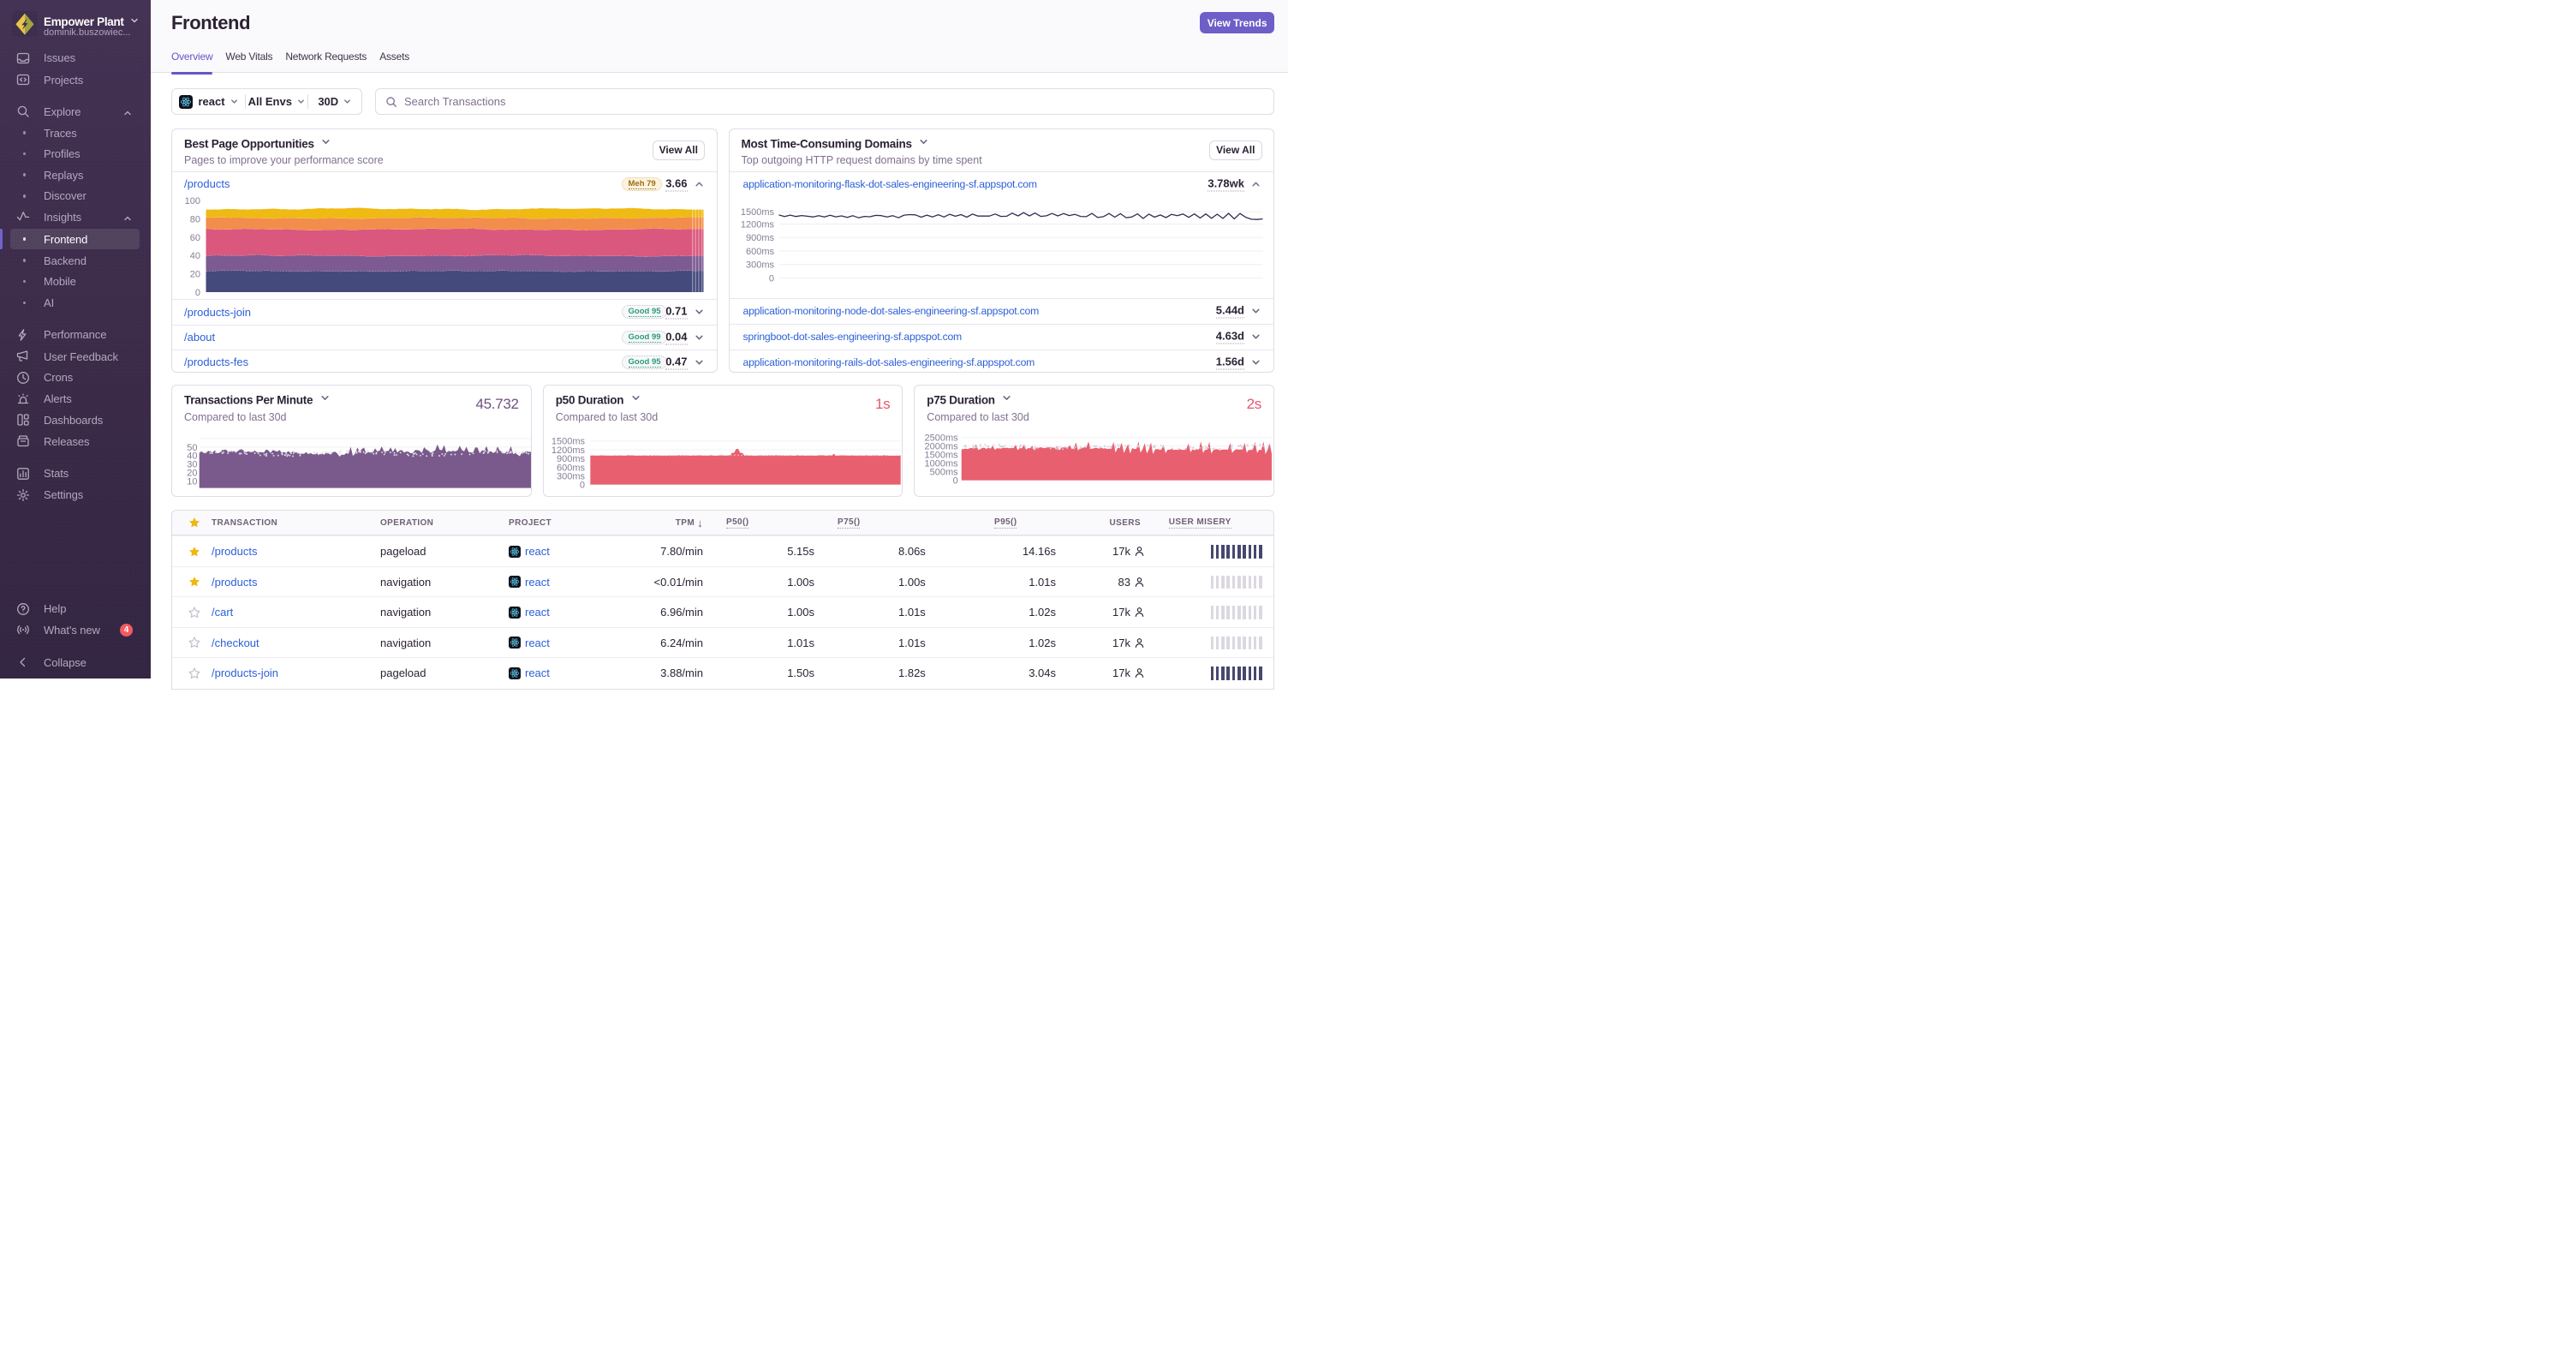 The width and height of the screenshot is (2576, 1357). Describe the element at coordinates (195, 256) in the screenshot. I see `svg-text: 40` at that location.